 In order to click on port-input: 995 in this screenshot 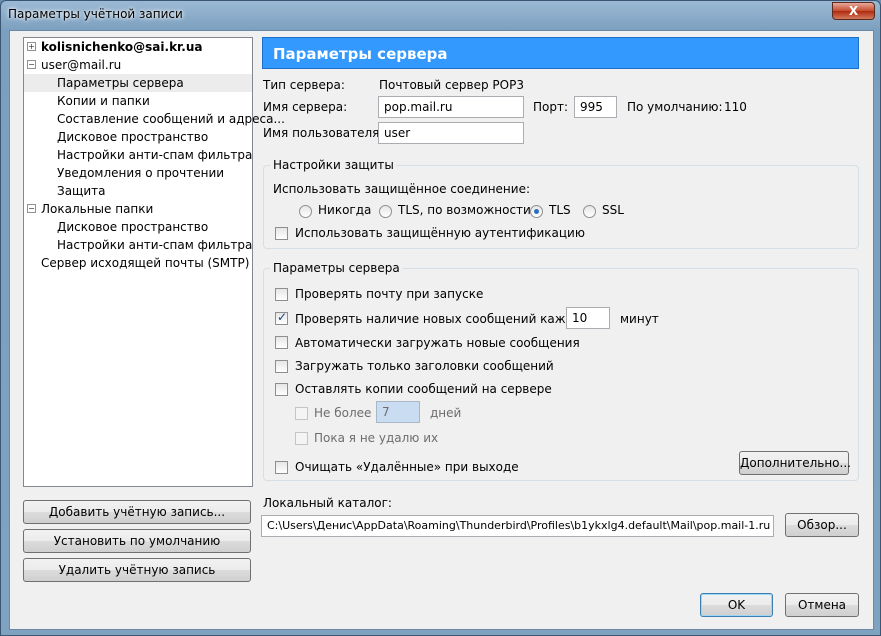, I will do `click(595, 107)`.